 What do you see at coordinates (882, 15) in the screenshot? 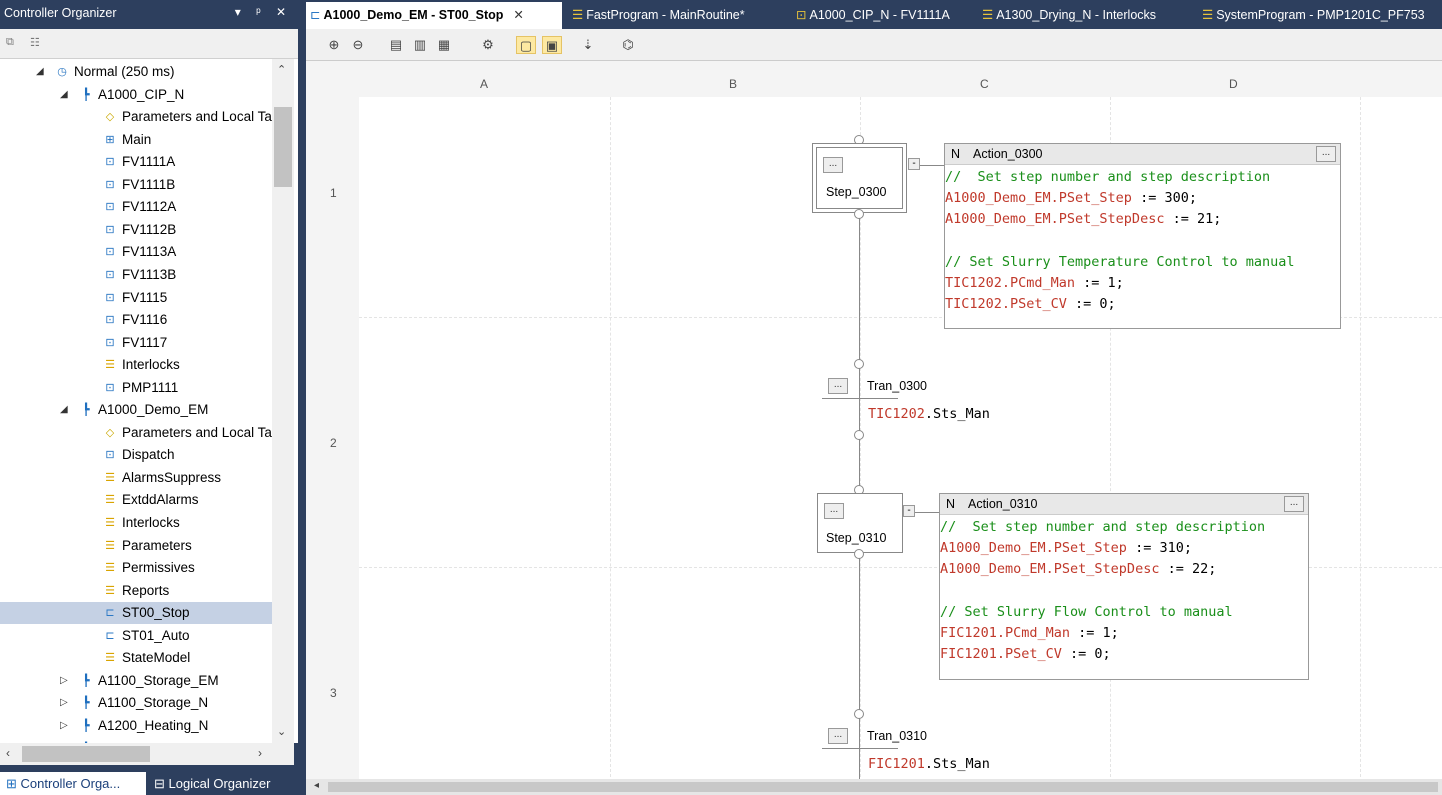
I see `document-tab: ⊡ A1000_CIP_N - FV1111A` at bounding box center [882, 15].